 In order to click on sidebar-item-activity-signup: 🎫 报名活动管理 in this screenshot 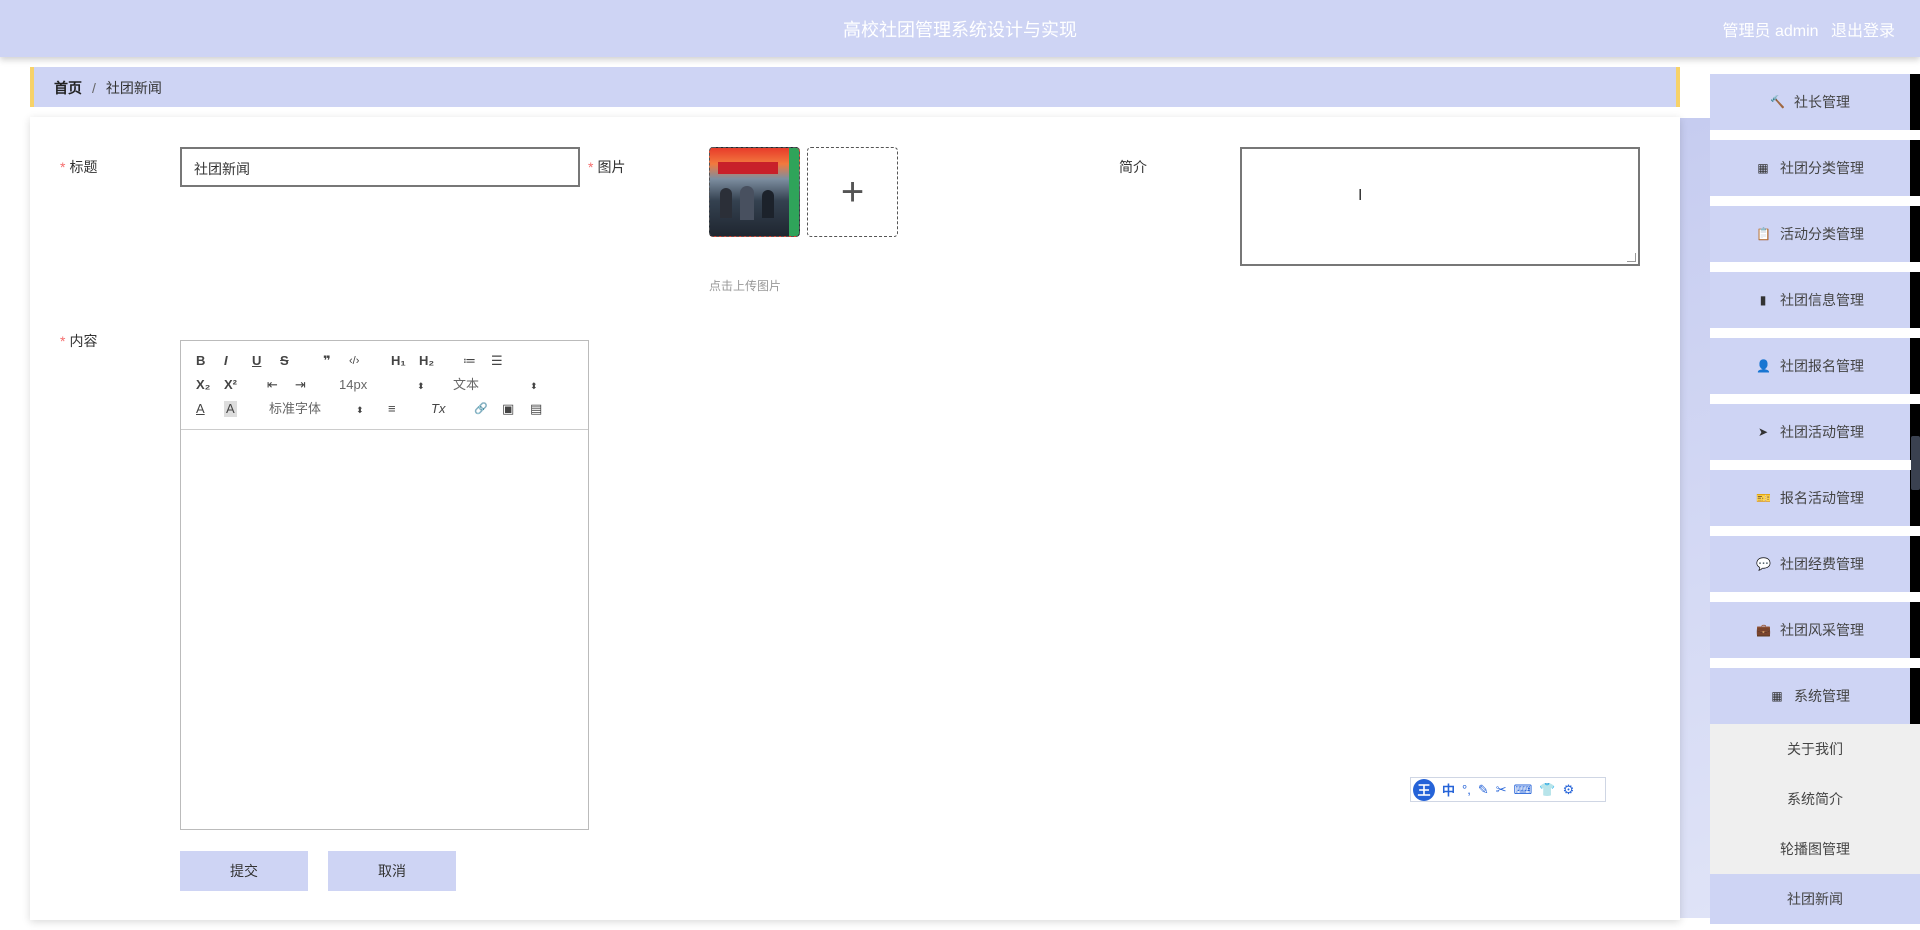, I will do `click(1810, 498)`.